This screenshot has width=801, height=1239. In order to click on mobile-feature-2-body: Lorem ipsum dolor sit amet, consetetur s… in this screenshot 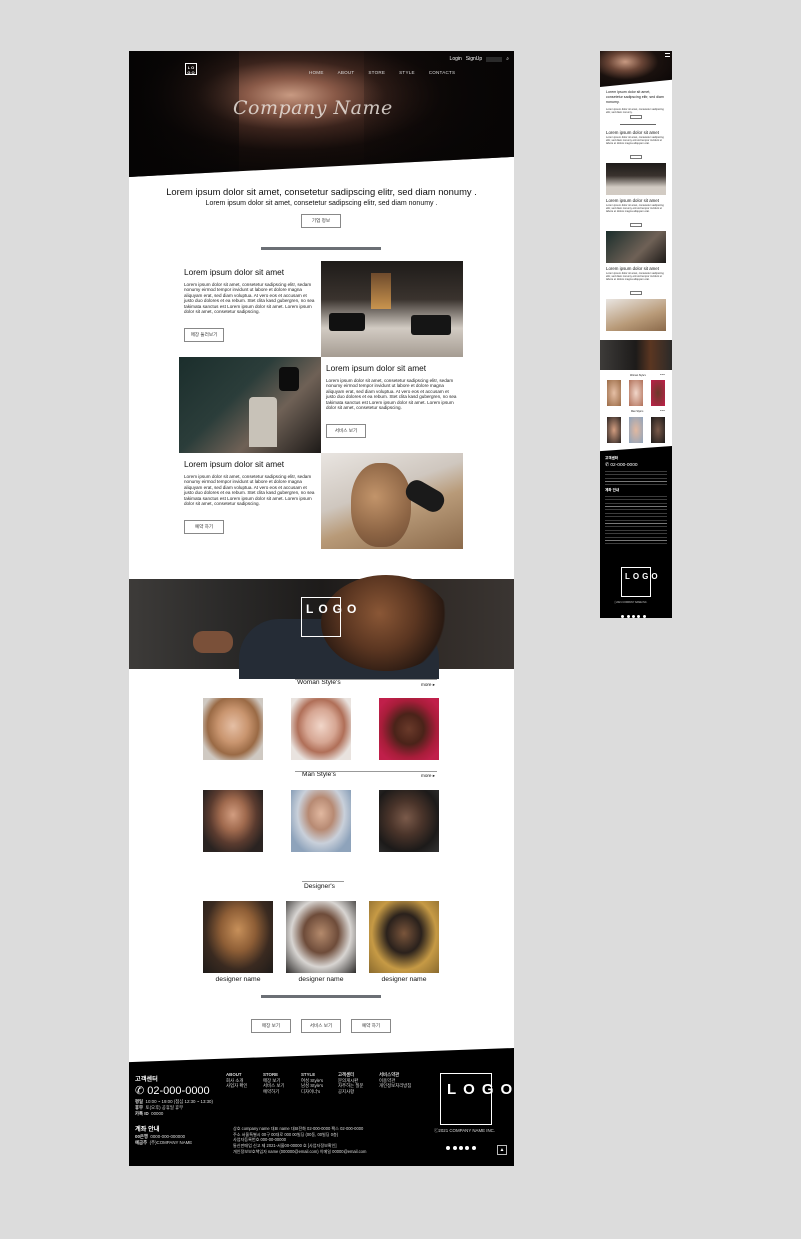, I will do `click(635, 209)`.